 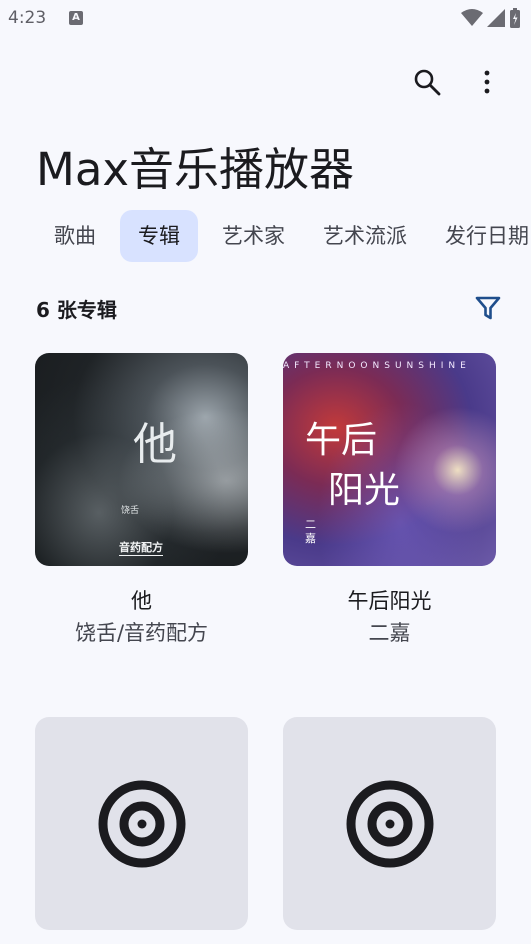 What do you see at coordinates (479, 236) in the screenshot?
I see `tab-release-date: 发行日期` at bounding box center [479, 236].